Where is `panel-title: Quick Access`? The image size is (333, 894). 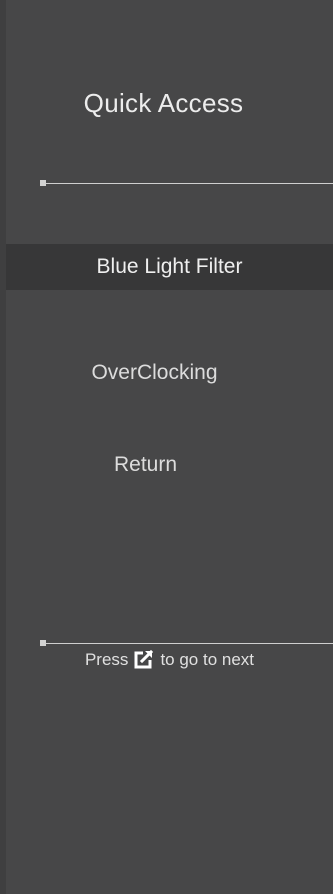
panel-title: Quick Access is located at coordinates (163, 103).